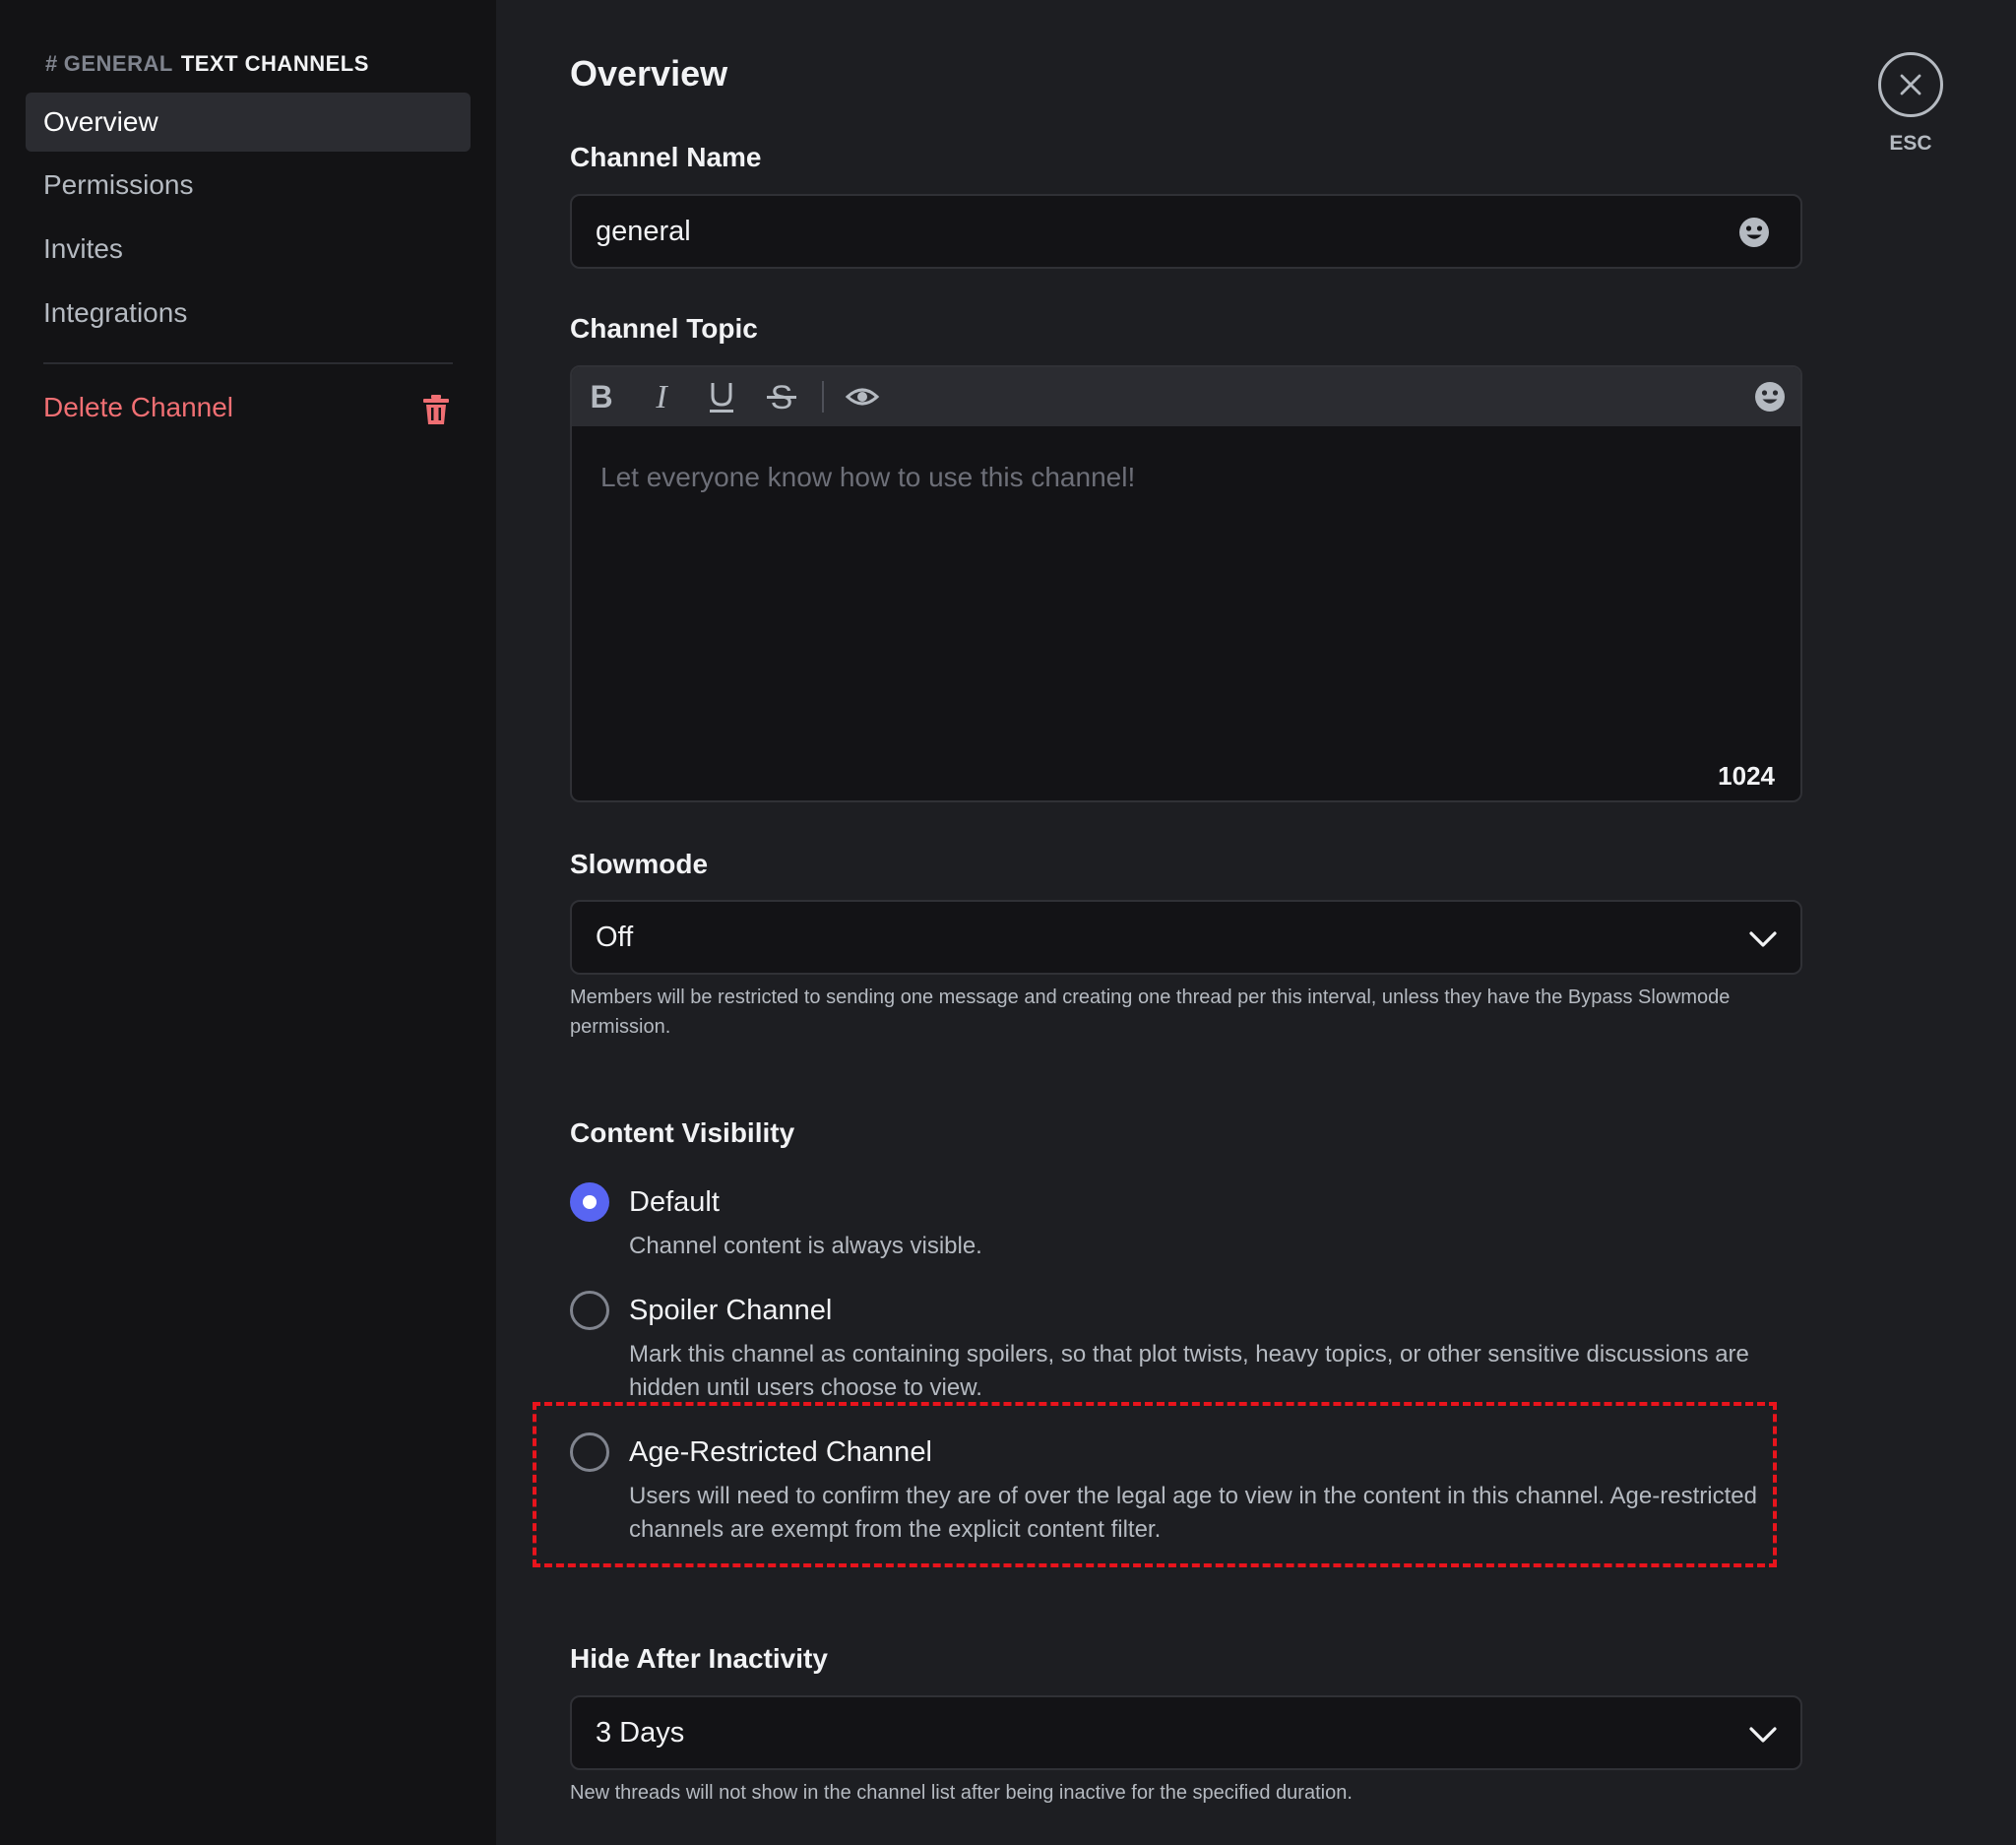  Describe the element at coordinates (781, 397) in the screenshot. I see `strikethrough-icon: S` at that location.